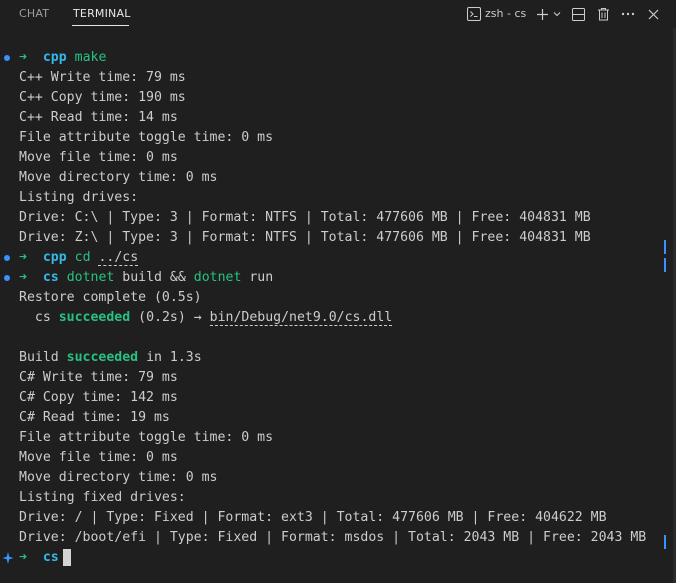 The image size is (676, 583). I want to click on split-icon, so click(578, 14).